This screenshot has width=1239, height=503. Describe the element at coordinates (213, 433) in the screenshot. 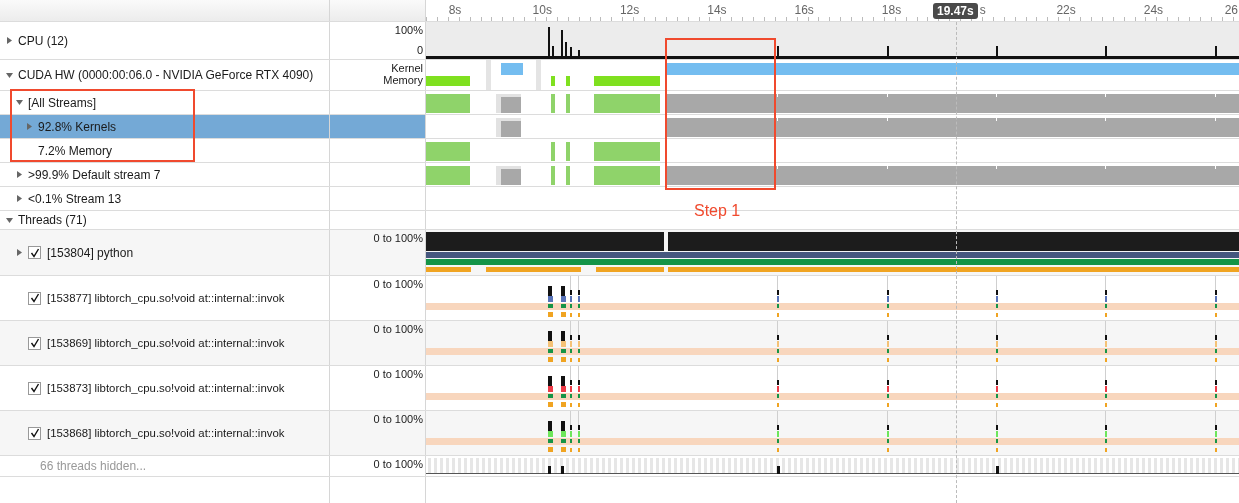

I see `tree-item: [153868] libtorch_cpu.so!void at::internal::invok 0 to 100%` at that location.